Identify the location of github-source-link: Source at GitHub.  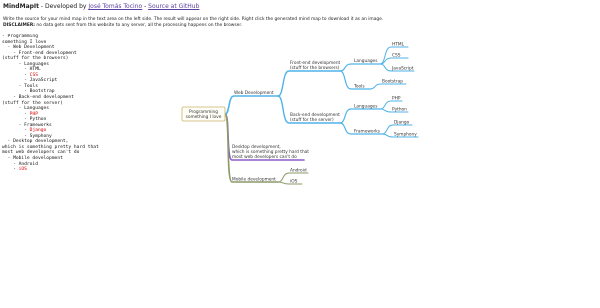
(173, 6).